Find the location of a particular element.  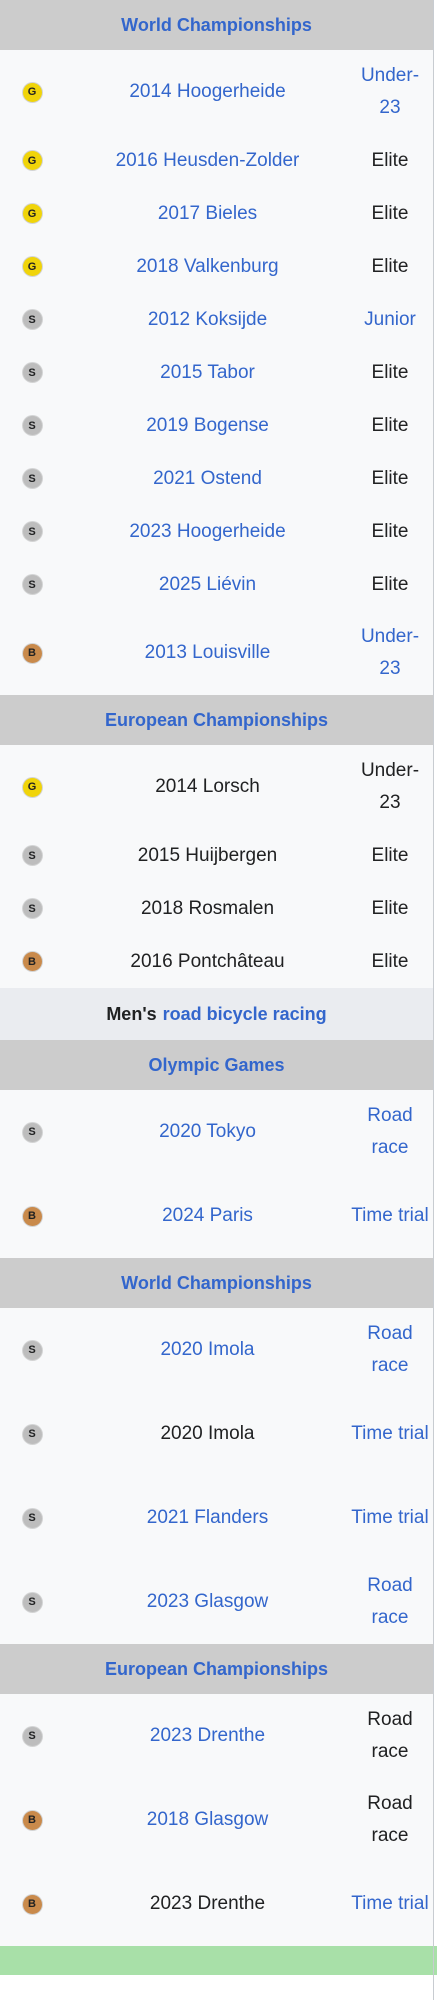

event-name: 2023 Drenthe is located at coordinates (207, 1736).